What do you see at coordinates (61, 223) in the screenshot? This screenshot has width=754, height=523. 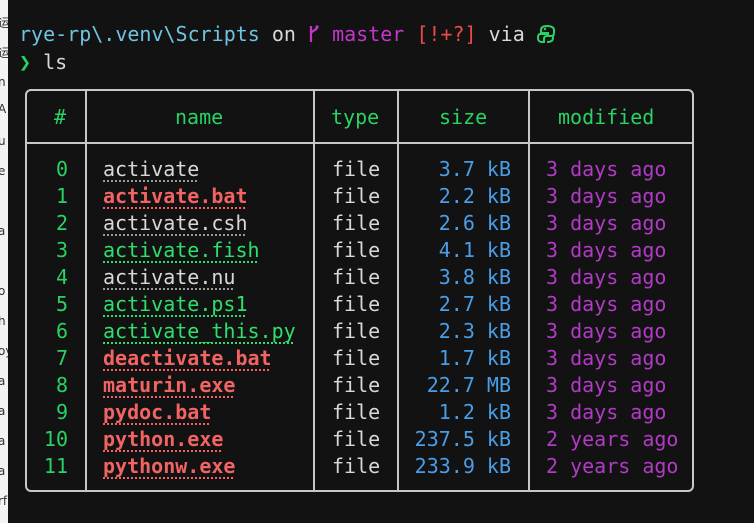 I see `row-index: 2` at bounding box center [61, 223].